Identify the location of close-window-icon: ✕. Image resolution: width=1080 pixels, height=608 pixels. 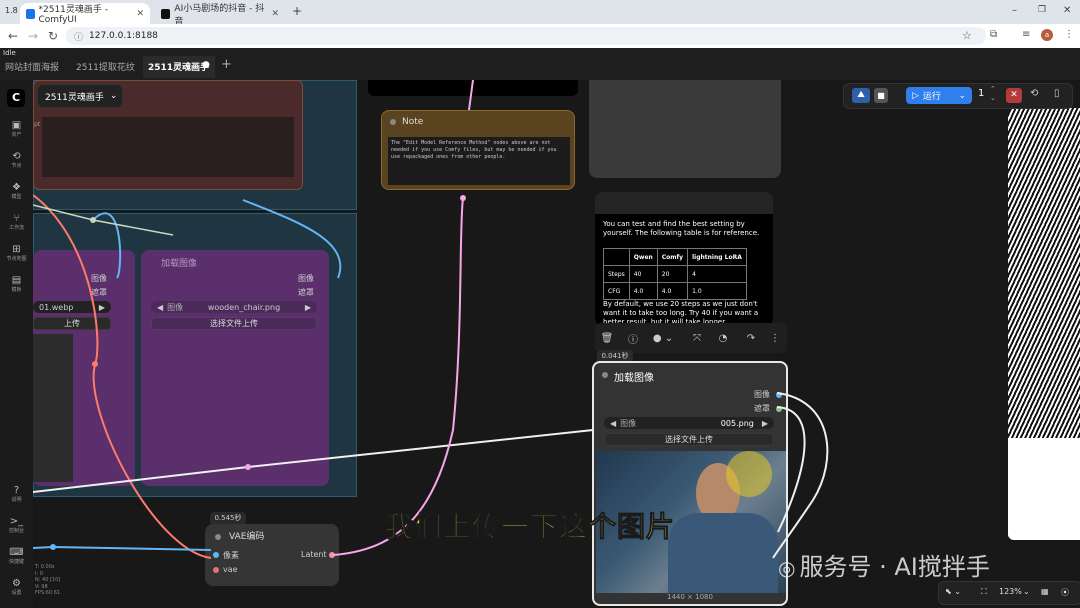
(1067, 10).